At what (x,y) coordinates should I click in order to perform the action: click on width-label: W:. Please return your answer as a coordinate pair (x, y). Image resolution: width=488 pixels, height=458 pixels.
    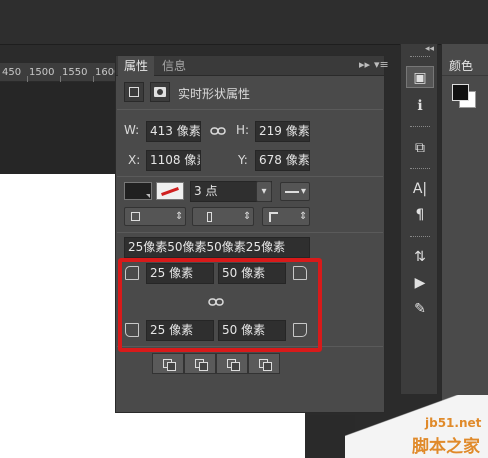
    Looking at the image, I should click on (132, 130).